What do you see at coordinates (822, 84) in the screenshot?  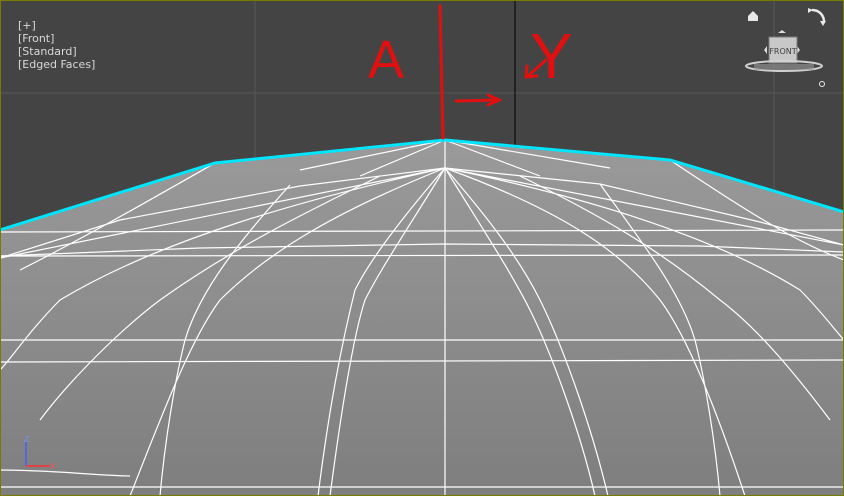 I see `options-icon` at bounding box center [822, 84].